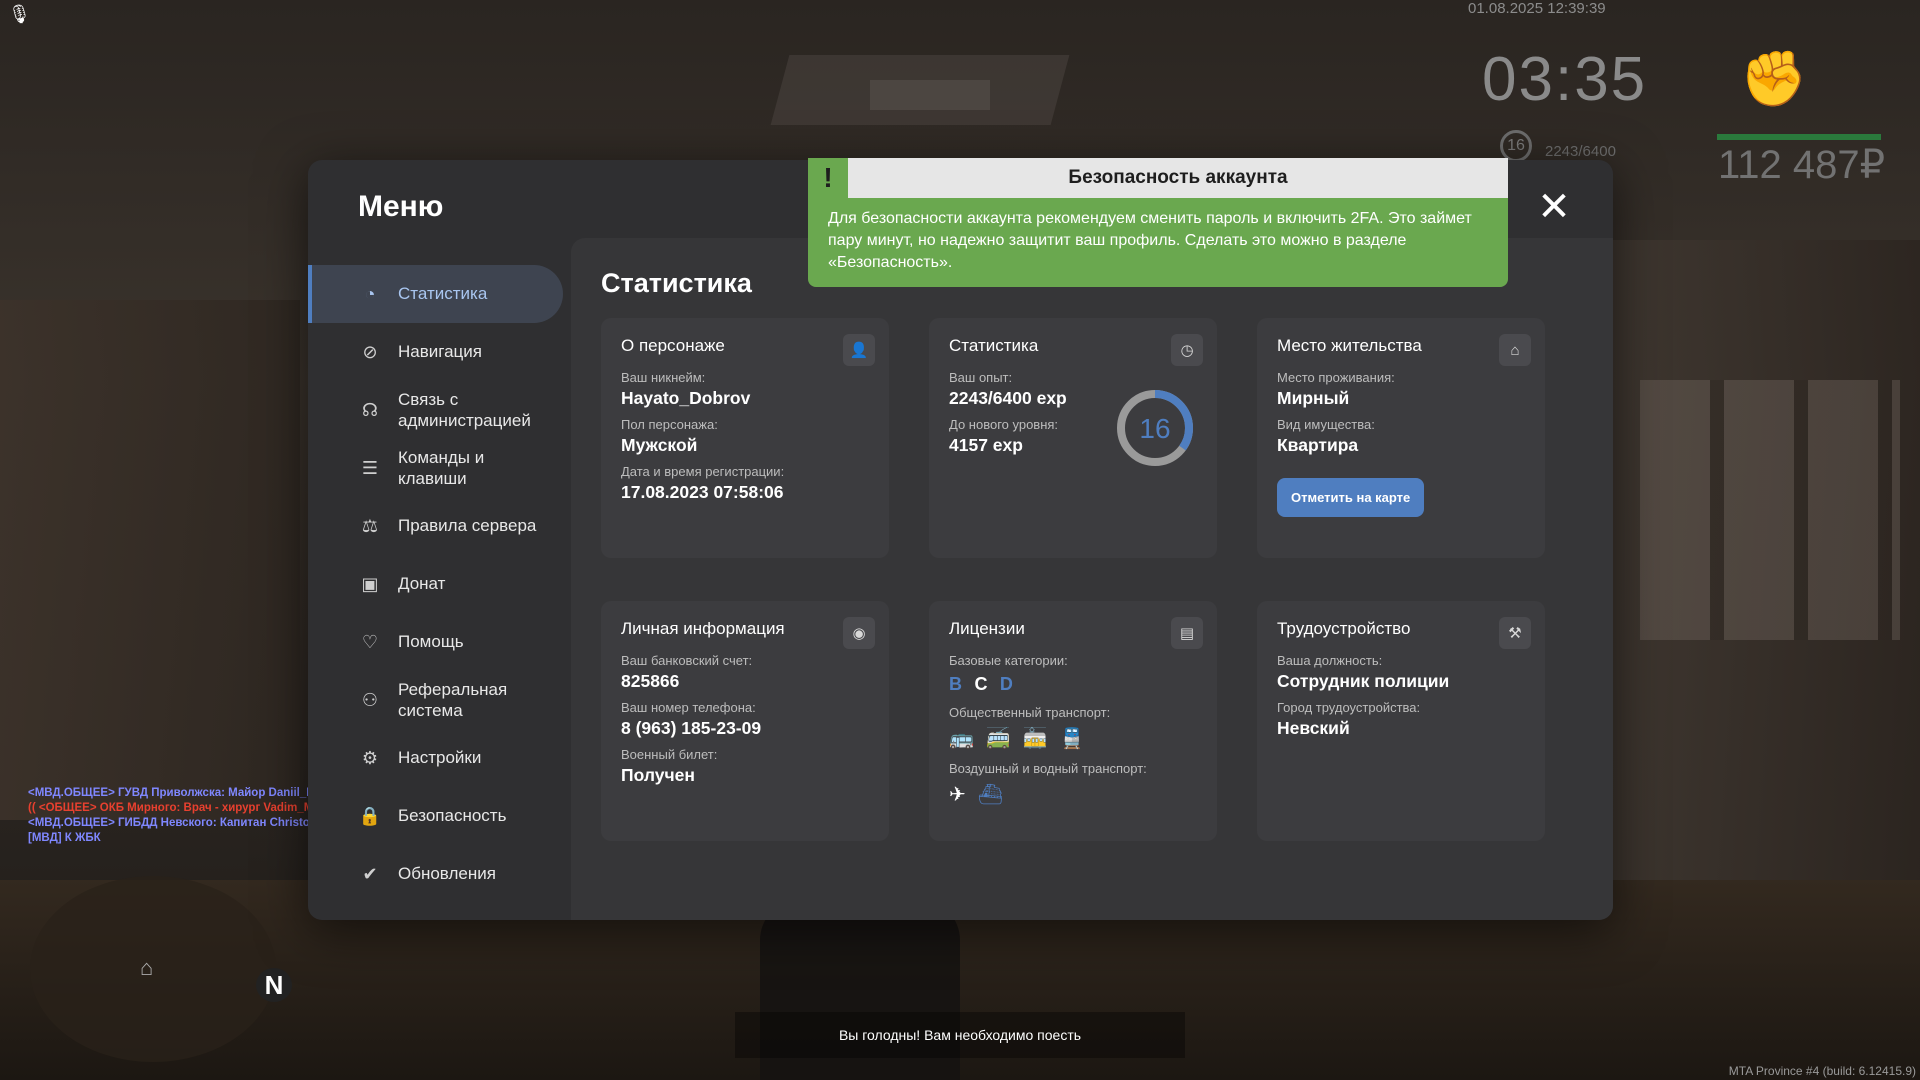  What do you see at coordinates (1187, 350) in the screenshot?
I see `clock-pie-icon: ◷` at bounding box center [1187, 350].